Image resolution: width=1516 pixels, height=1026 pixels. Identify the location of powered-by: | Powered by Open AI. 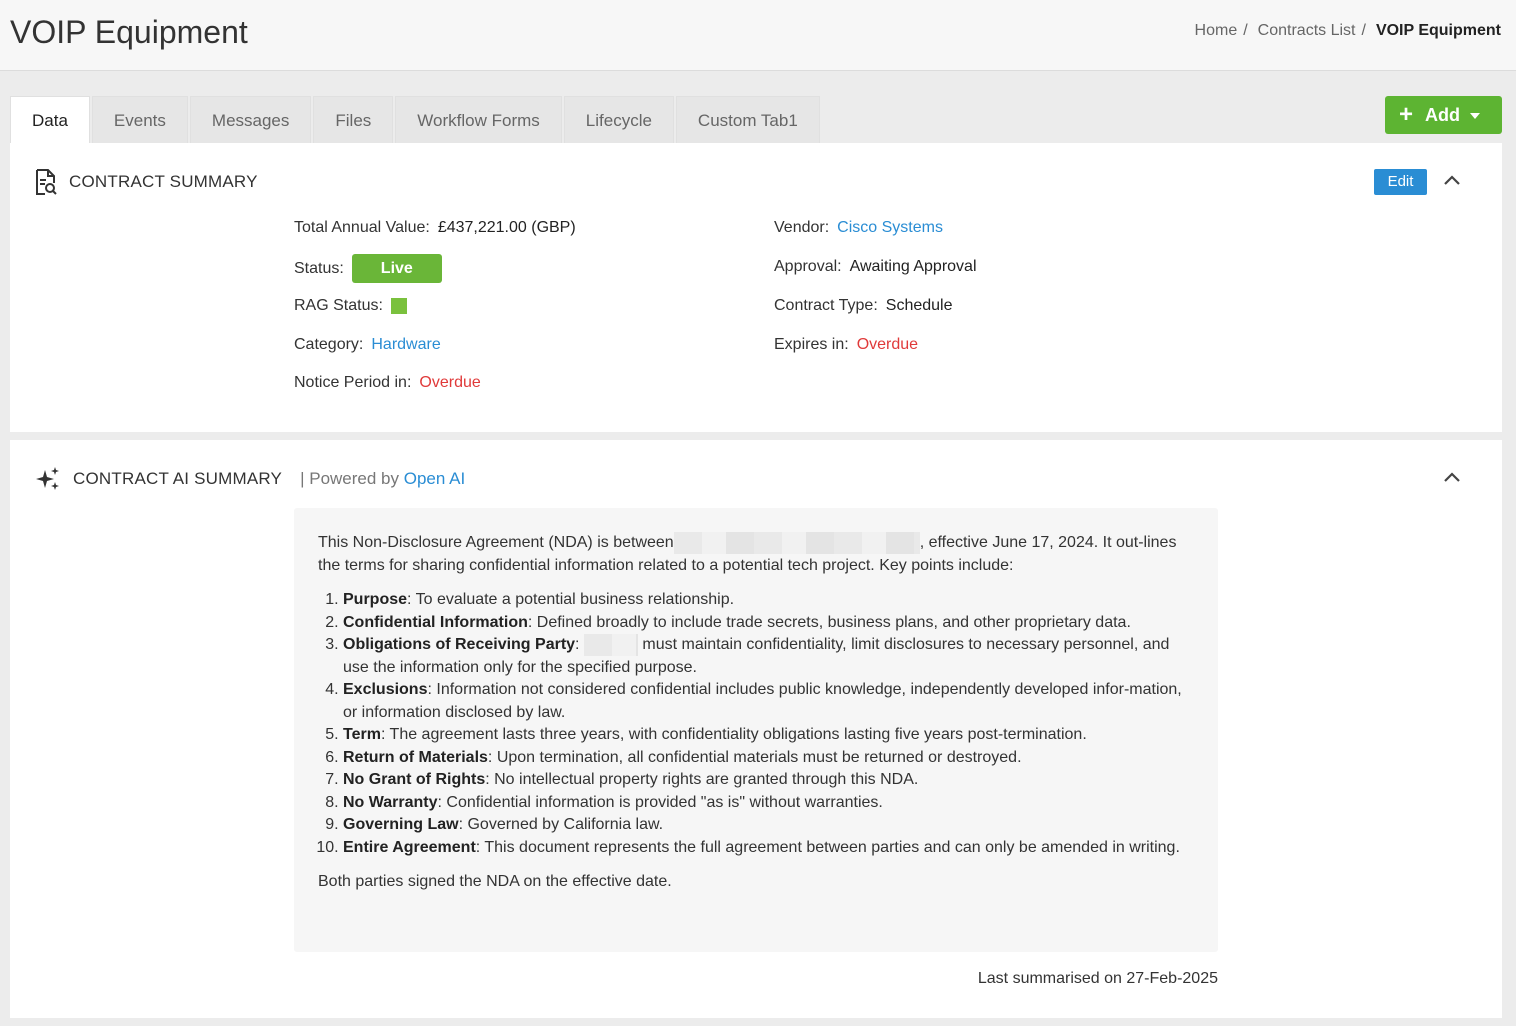
(382, 479).